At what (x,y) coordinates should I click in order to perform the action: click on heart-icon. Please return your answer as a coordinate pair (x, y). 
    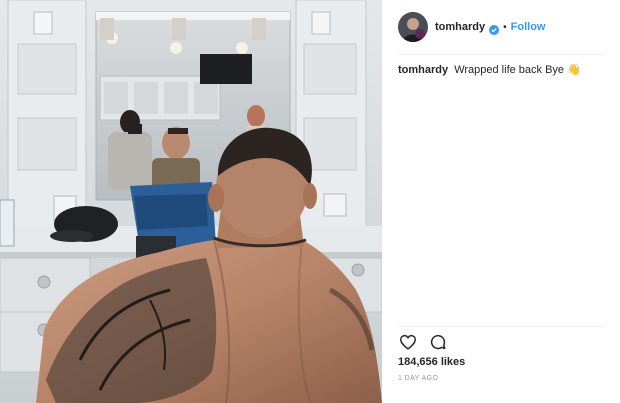
    Looking at the image, I should click on (408, 342).